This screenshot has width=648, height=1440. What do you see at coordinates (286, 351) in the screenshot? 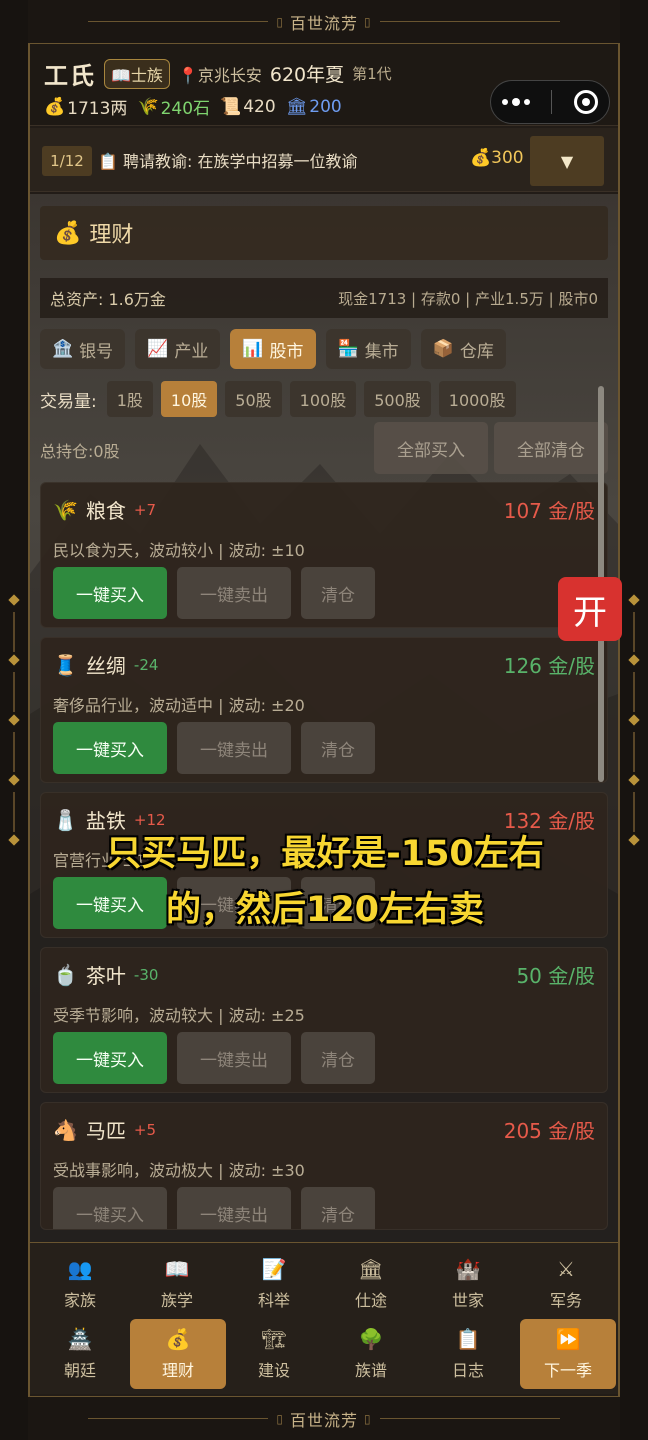
I see `tab-label: 股市` at bounding box center [286, 351].